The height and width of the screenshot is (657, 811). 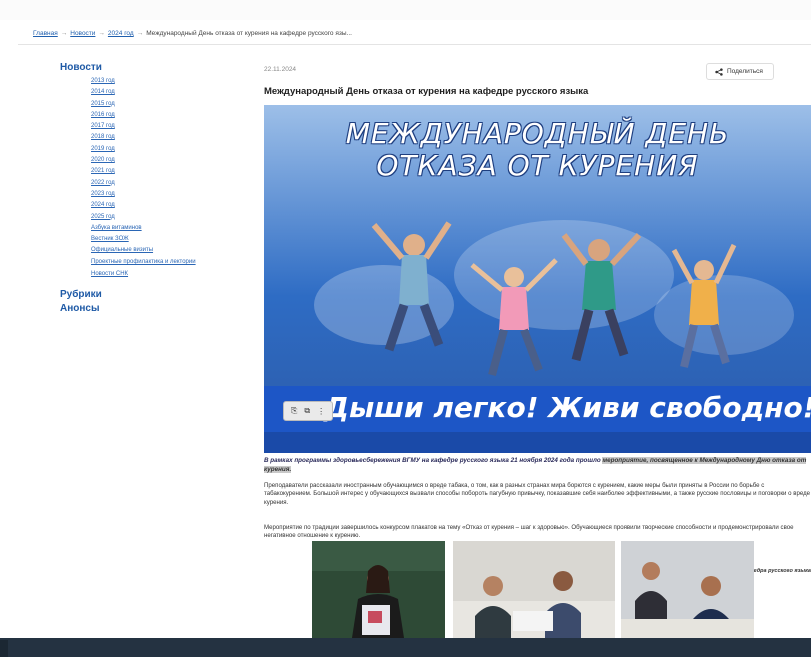 What do you see at coordinates (165, 239) in the screenshot?
I see `sidebar-item-zozh: Вестник ЗОЖ` at bounding box center [165, 239].